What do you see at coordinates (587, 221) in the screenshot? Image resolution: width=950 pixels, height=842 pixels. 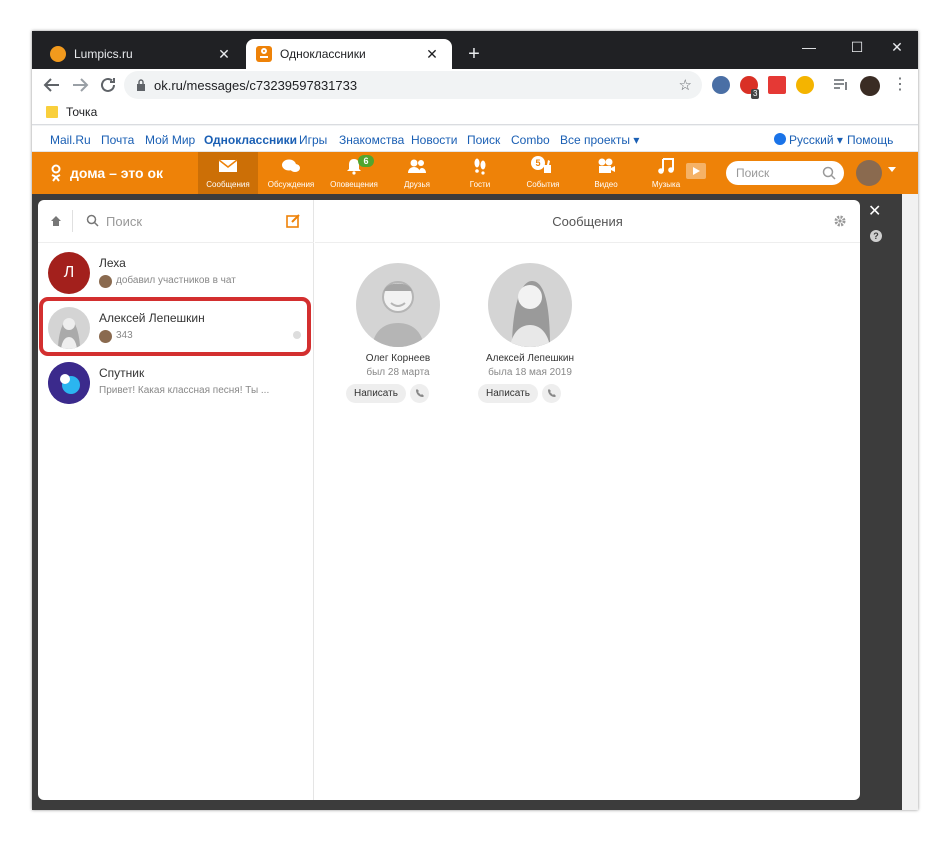 I see `chat-header: Сообщения` at bounding box center [587, 221].